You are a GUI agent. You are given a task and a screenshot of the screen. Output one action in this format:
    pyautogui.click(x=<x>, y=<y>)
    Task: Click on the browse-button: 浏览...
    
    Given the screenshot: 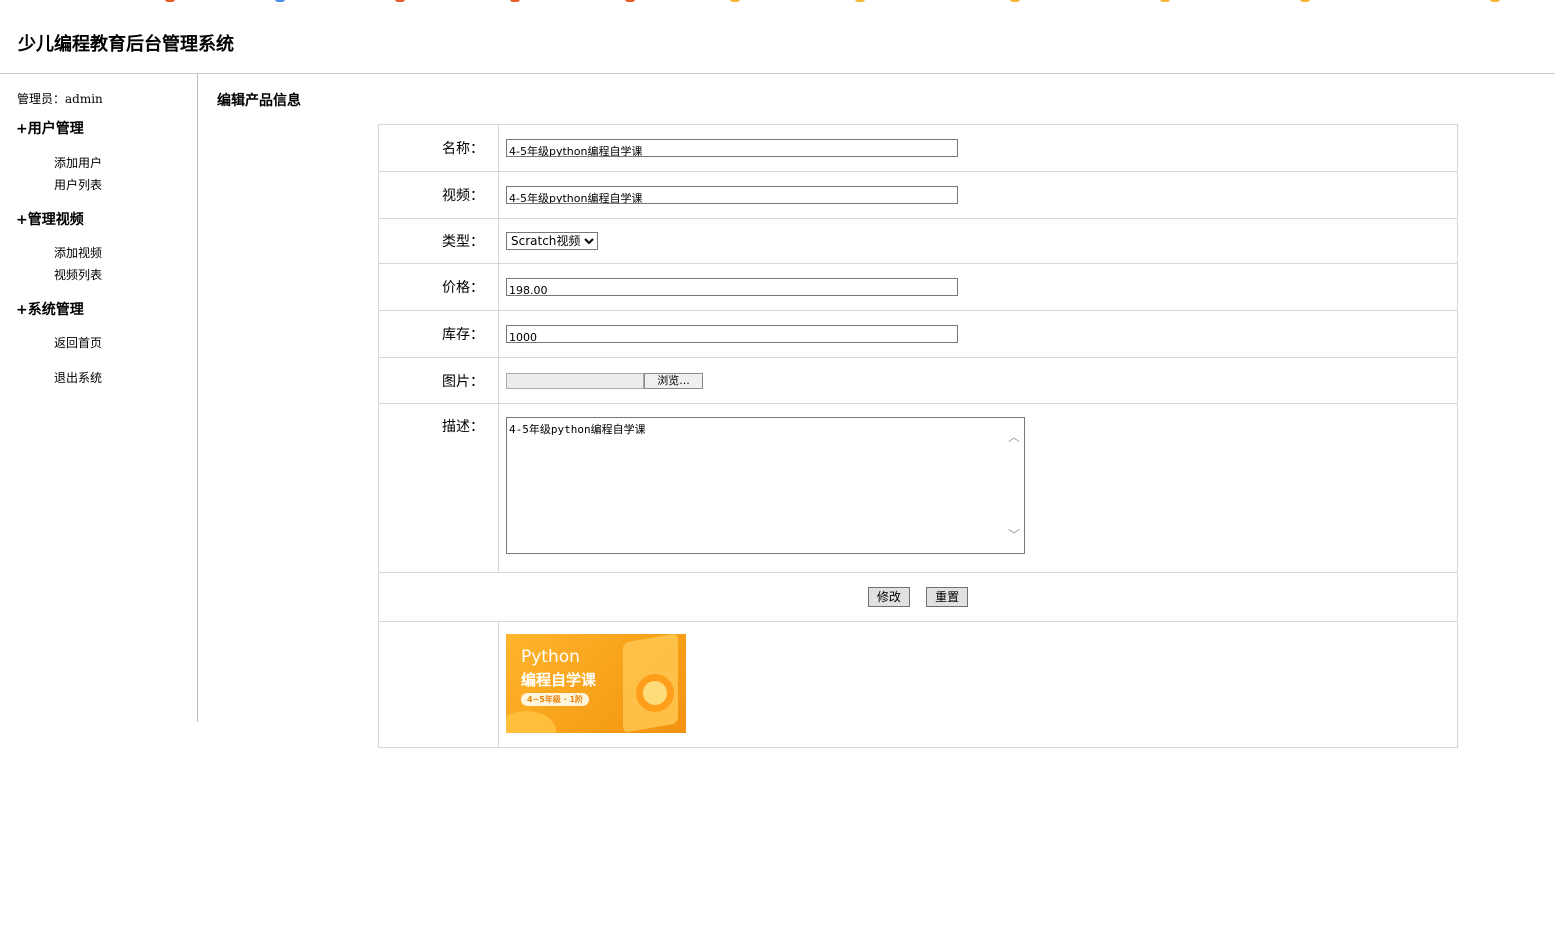 What is the action you would take?
    pyautogui.click(x=673, y=380)
    